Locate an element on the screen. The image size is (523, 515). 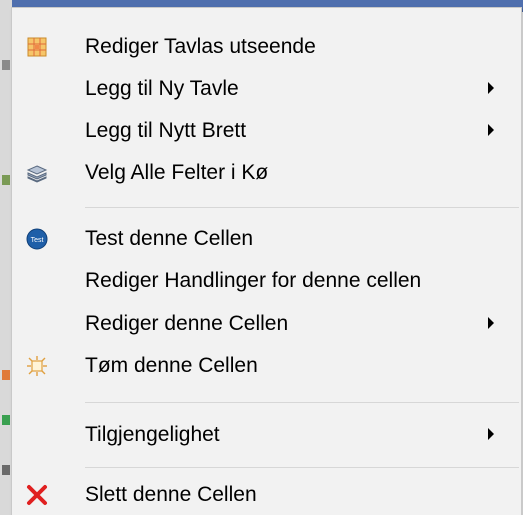
menu-item-edit-cell: Rediger denne Cellen is located at coordinates (266, 323).